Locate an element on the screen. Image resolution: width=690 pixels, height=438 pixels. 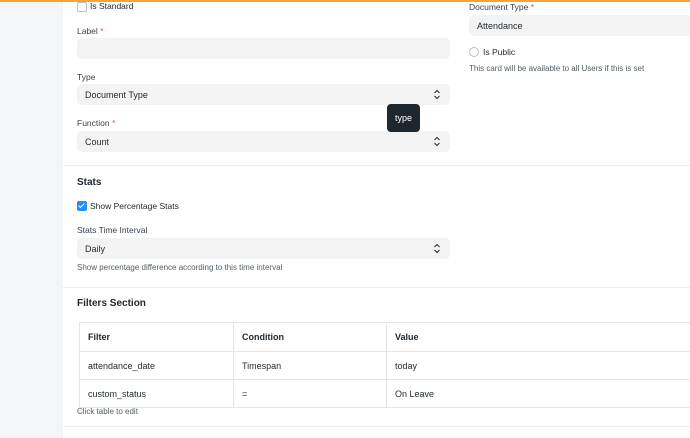
table-row: attendance_date Timespan today is located at coordinates (384, 365).